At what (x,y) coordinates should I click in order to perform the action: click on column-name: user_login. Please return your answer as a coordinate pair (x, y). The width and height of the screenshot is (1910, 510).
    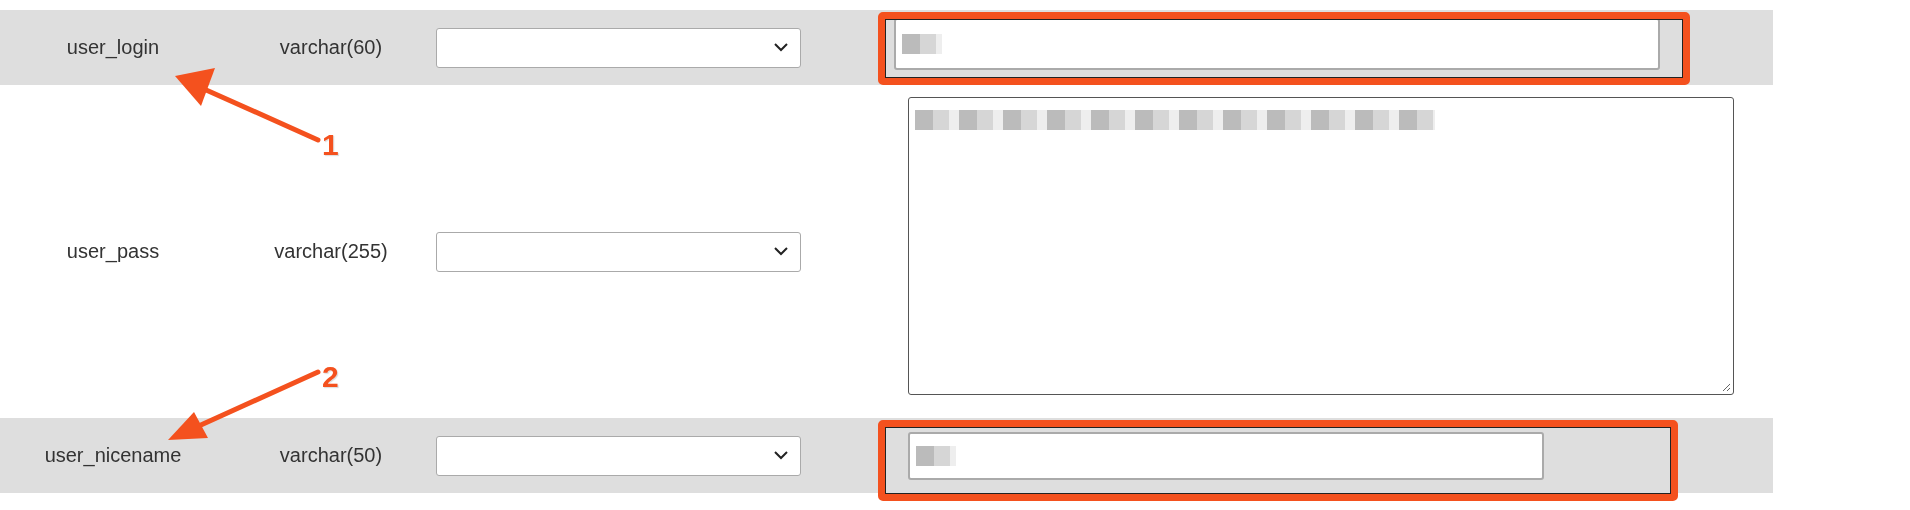
    Looking at the image, I should click on (113, 47).